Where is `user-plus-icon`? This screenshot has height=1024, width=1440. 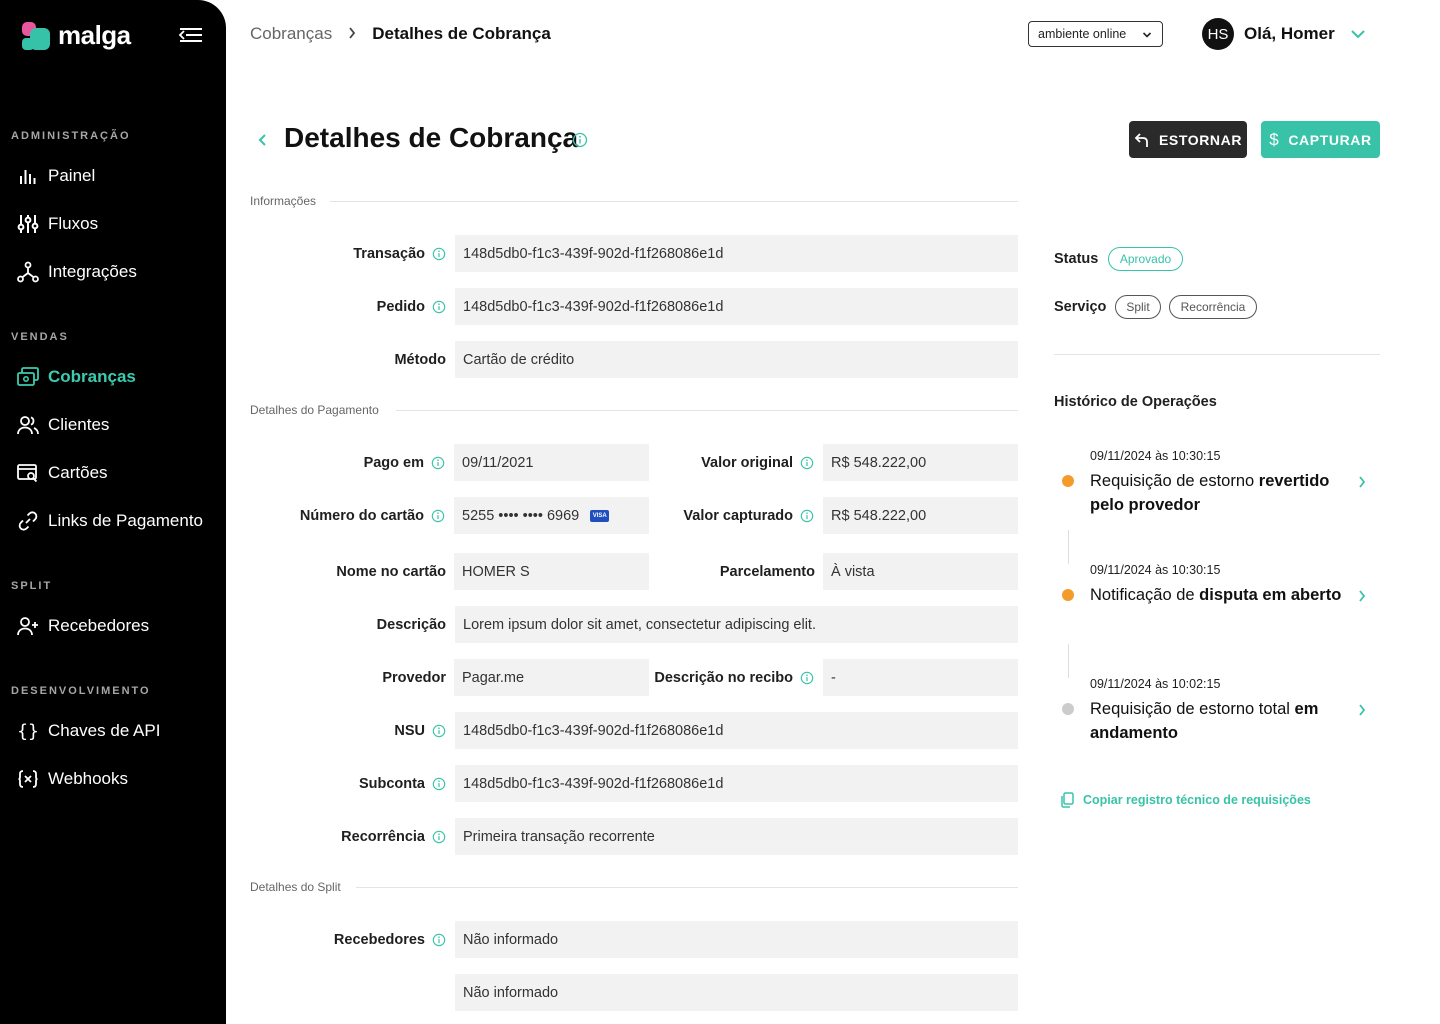
user-plus-icon is located at coordinates (28, 626).